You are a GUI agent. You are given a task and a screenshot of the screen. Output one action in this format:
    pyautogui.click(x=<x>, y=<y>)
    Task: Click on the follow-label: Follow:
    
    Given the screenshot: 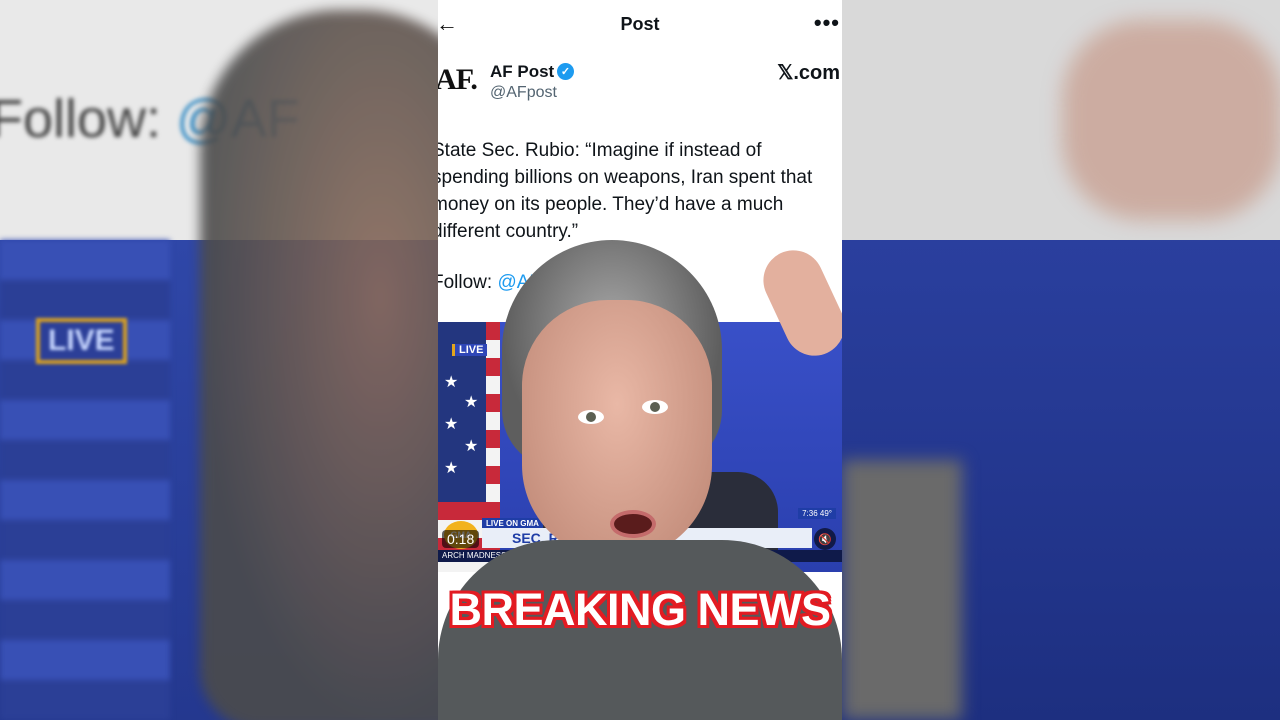 What is the action you would take?
    pyautogui.click(x=468, y=282)
    